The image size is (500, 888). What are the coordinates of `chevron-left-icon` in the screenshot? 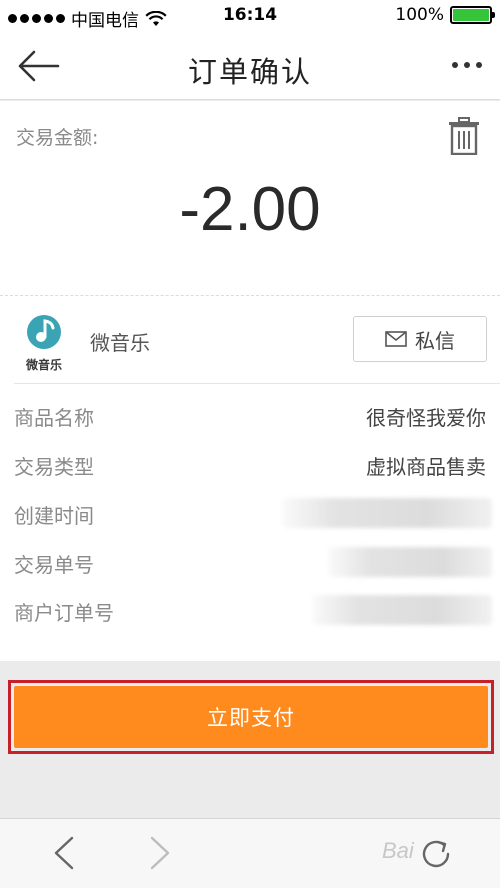 It's located at (64, 853).